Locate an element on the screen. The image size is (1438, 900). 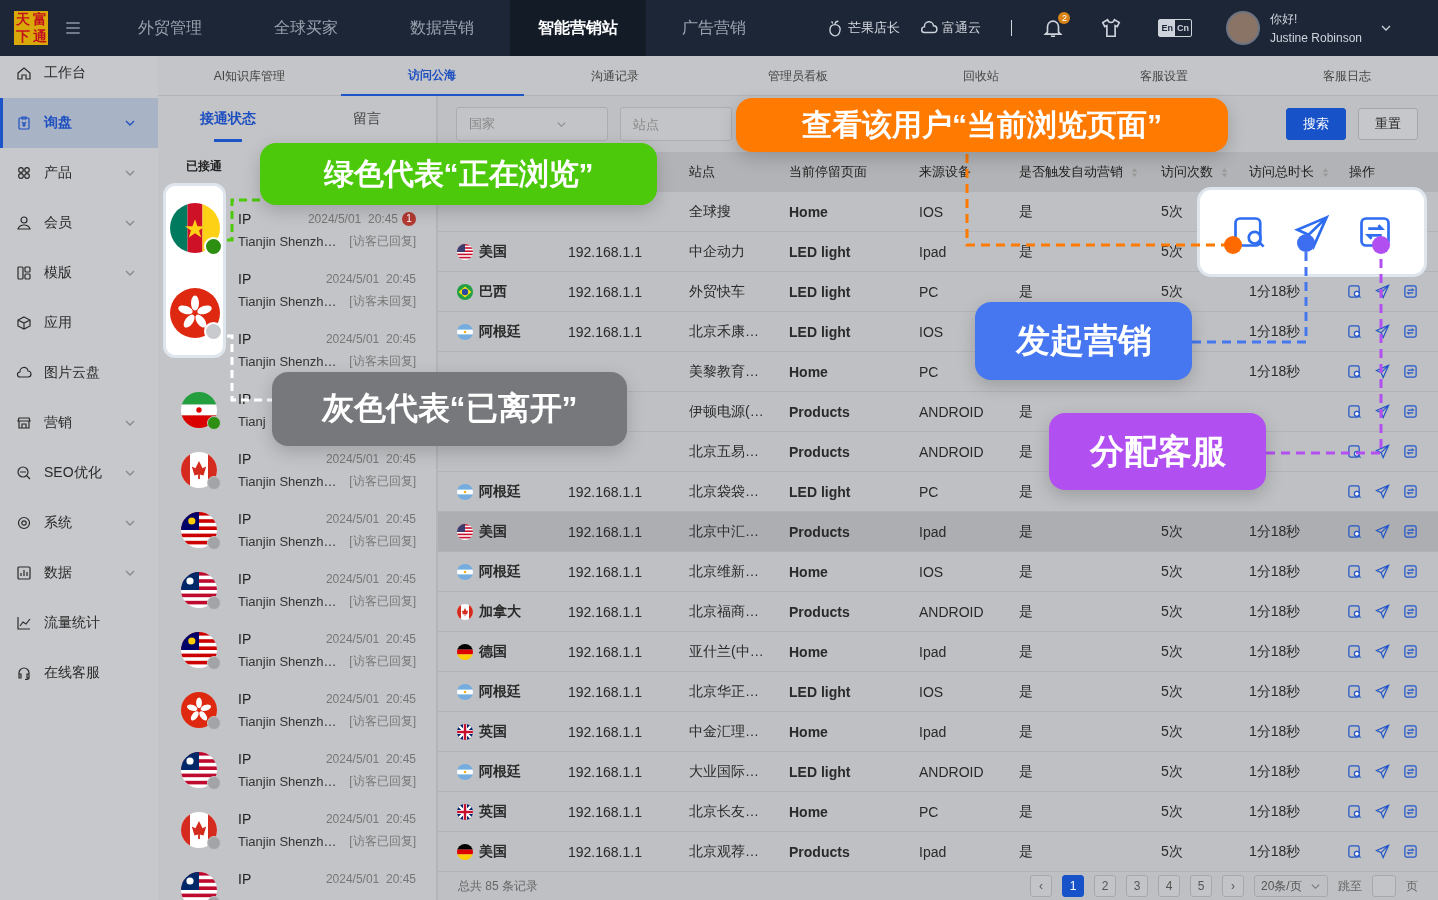
table-row: 加拿大 192.168.1.1 北京福商… Products ANDROID 是 5次 1分18秒 is located at coordinates (938, 612).